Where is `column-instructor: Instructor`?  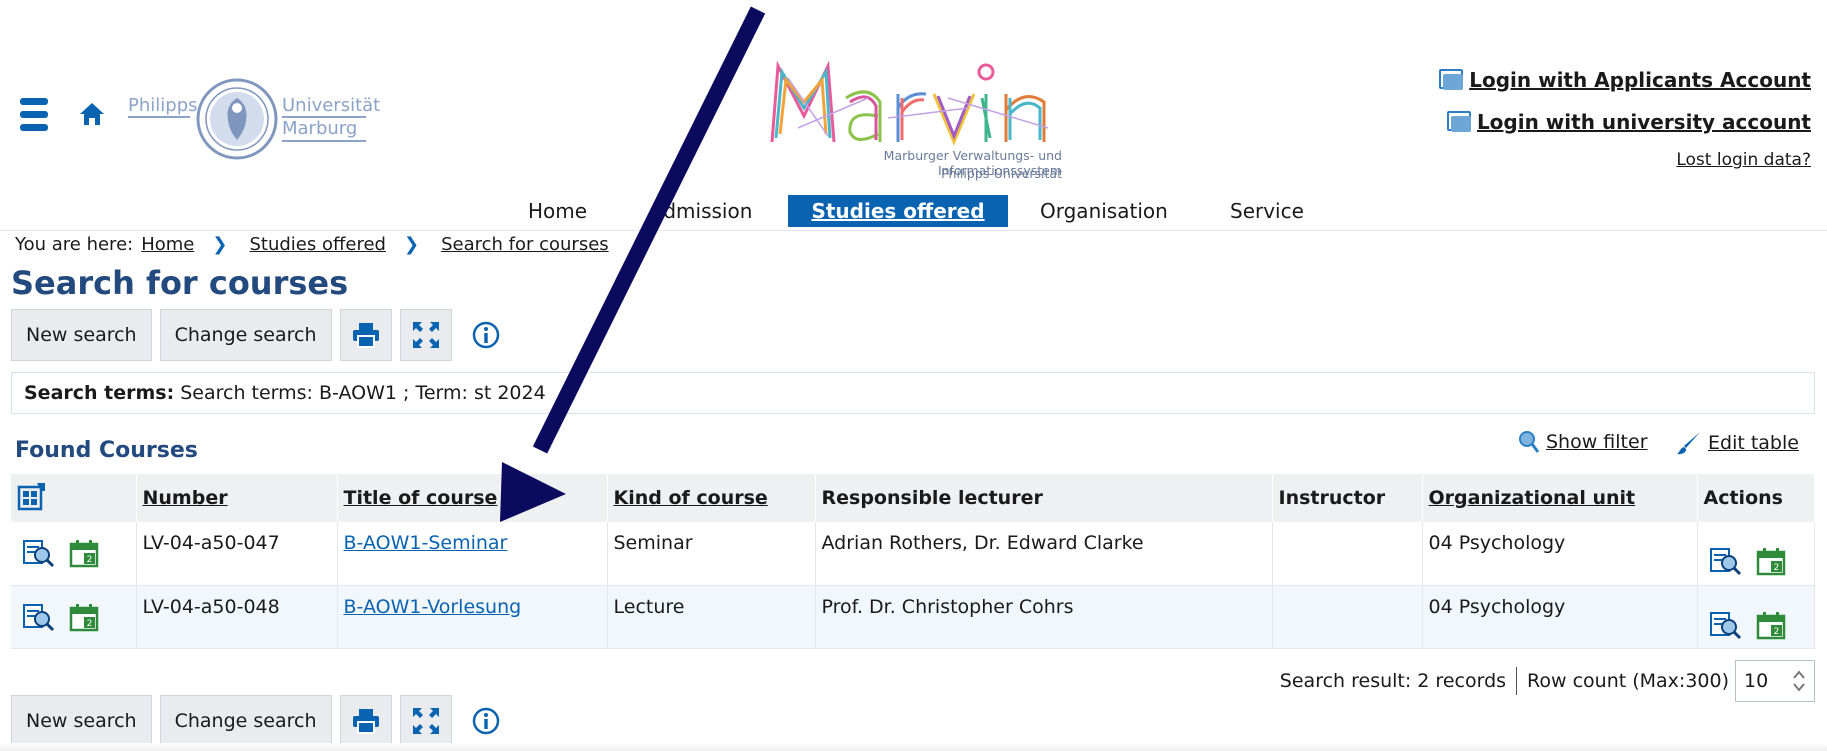
column-instructor: Instructor is located at coordinates (1347, 498).